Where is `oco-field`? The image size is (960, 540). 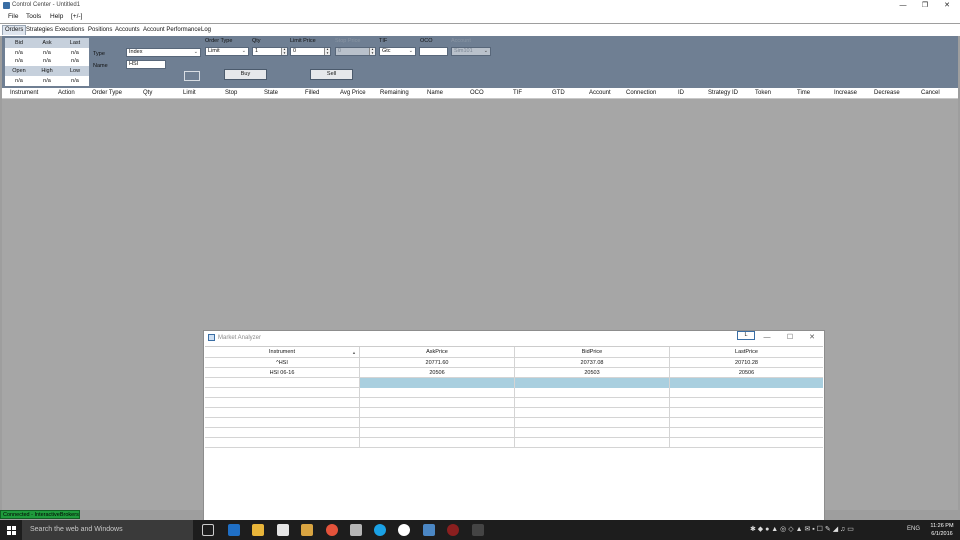
oco-field is located at coordinates (433, 51).